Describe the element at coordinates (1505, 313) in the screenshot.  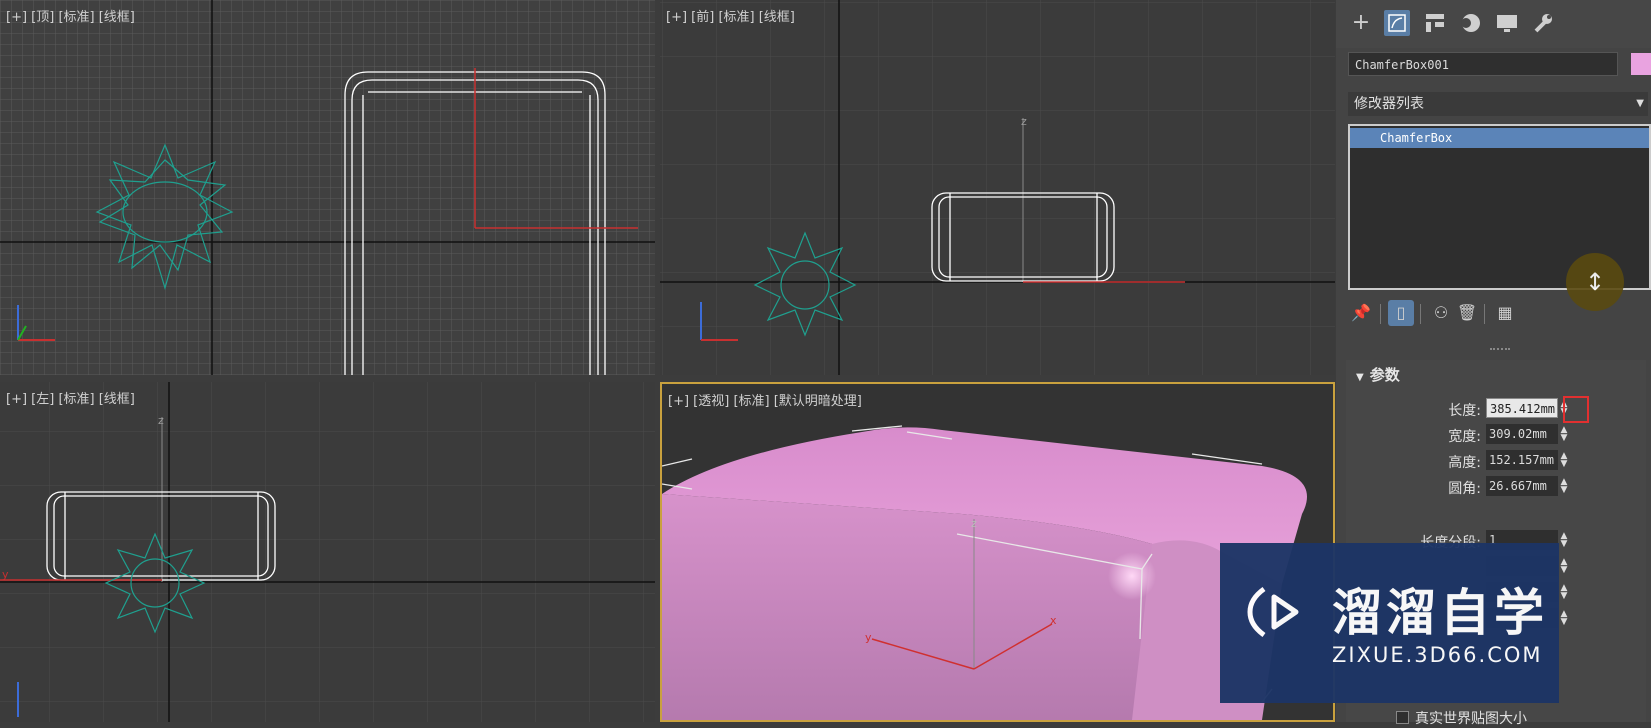
I see `configure-sets-icon: ▦` at that location.